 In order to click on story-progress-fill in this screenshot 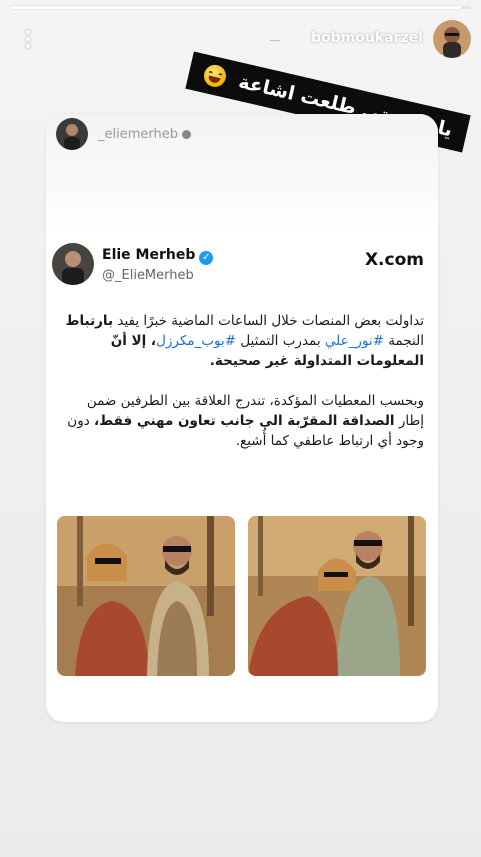, I will do `click(236, 7)`.